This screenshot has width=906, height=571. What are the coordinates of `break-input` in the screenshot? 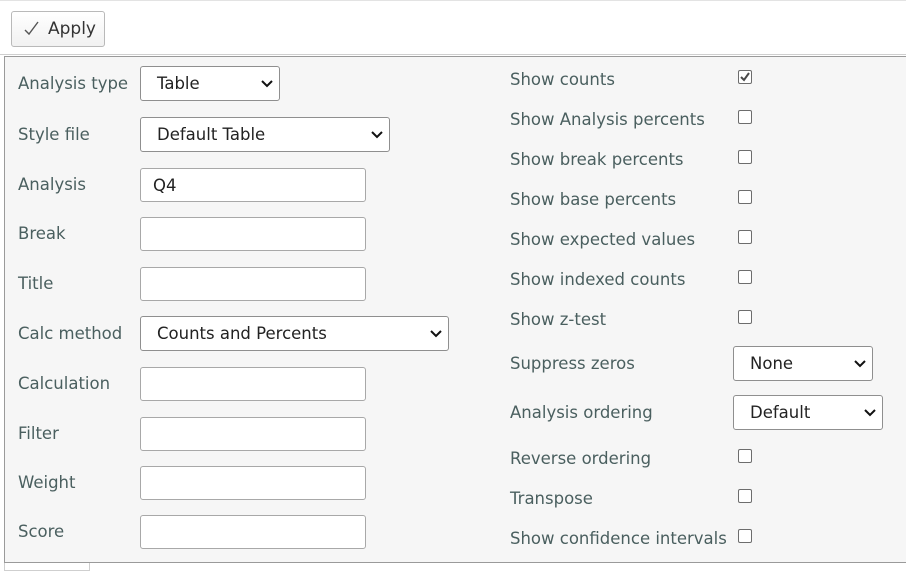 It's located at (253, 234).